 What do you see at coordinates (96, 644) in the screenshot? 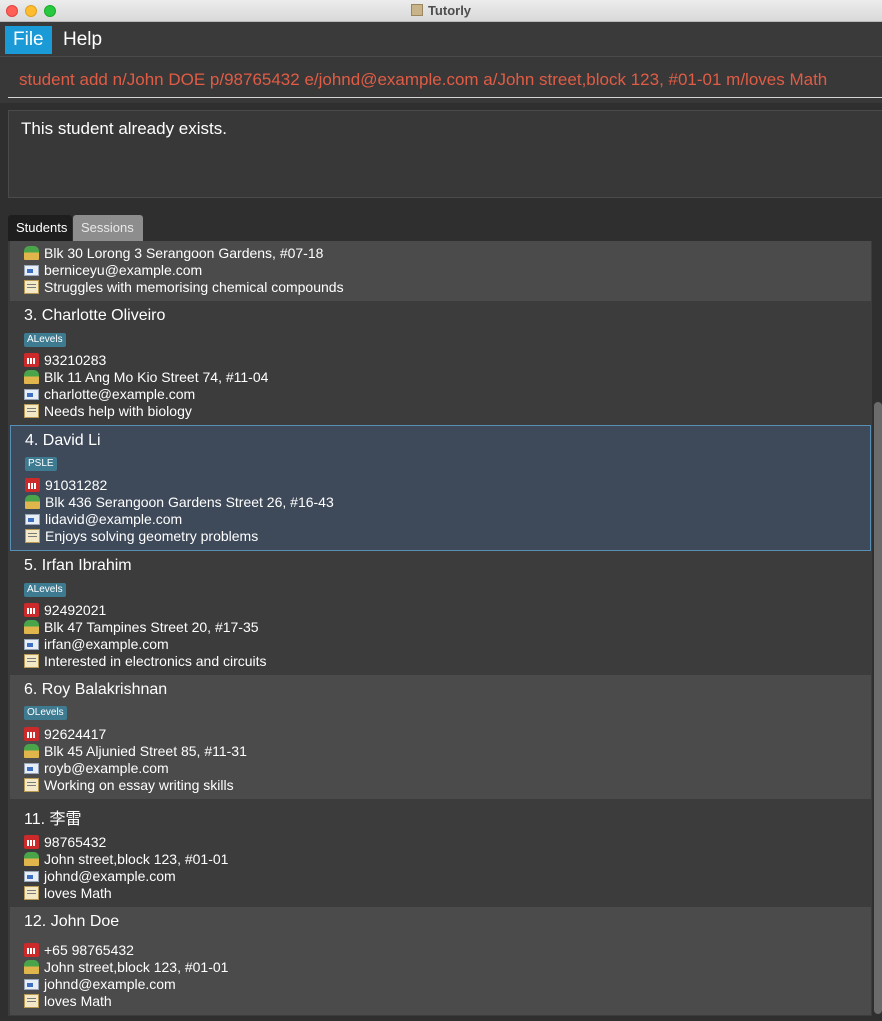
I see `student-email: irfan@example.com` at bounding box center [96, 644].